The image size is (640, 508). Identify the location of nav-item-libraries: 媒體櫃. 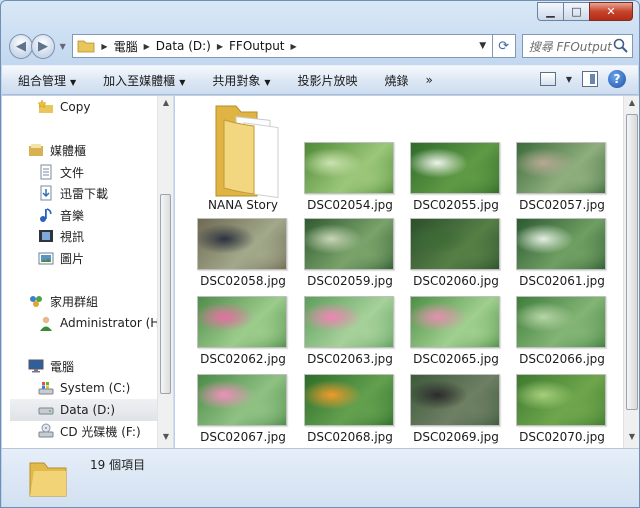
(100, 150).